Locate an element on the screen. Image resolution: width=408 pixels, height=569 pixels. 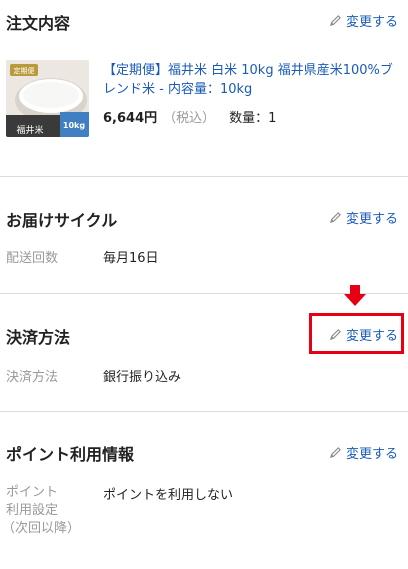
points-change-label: 変更する is located at coordinates (371, 454).